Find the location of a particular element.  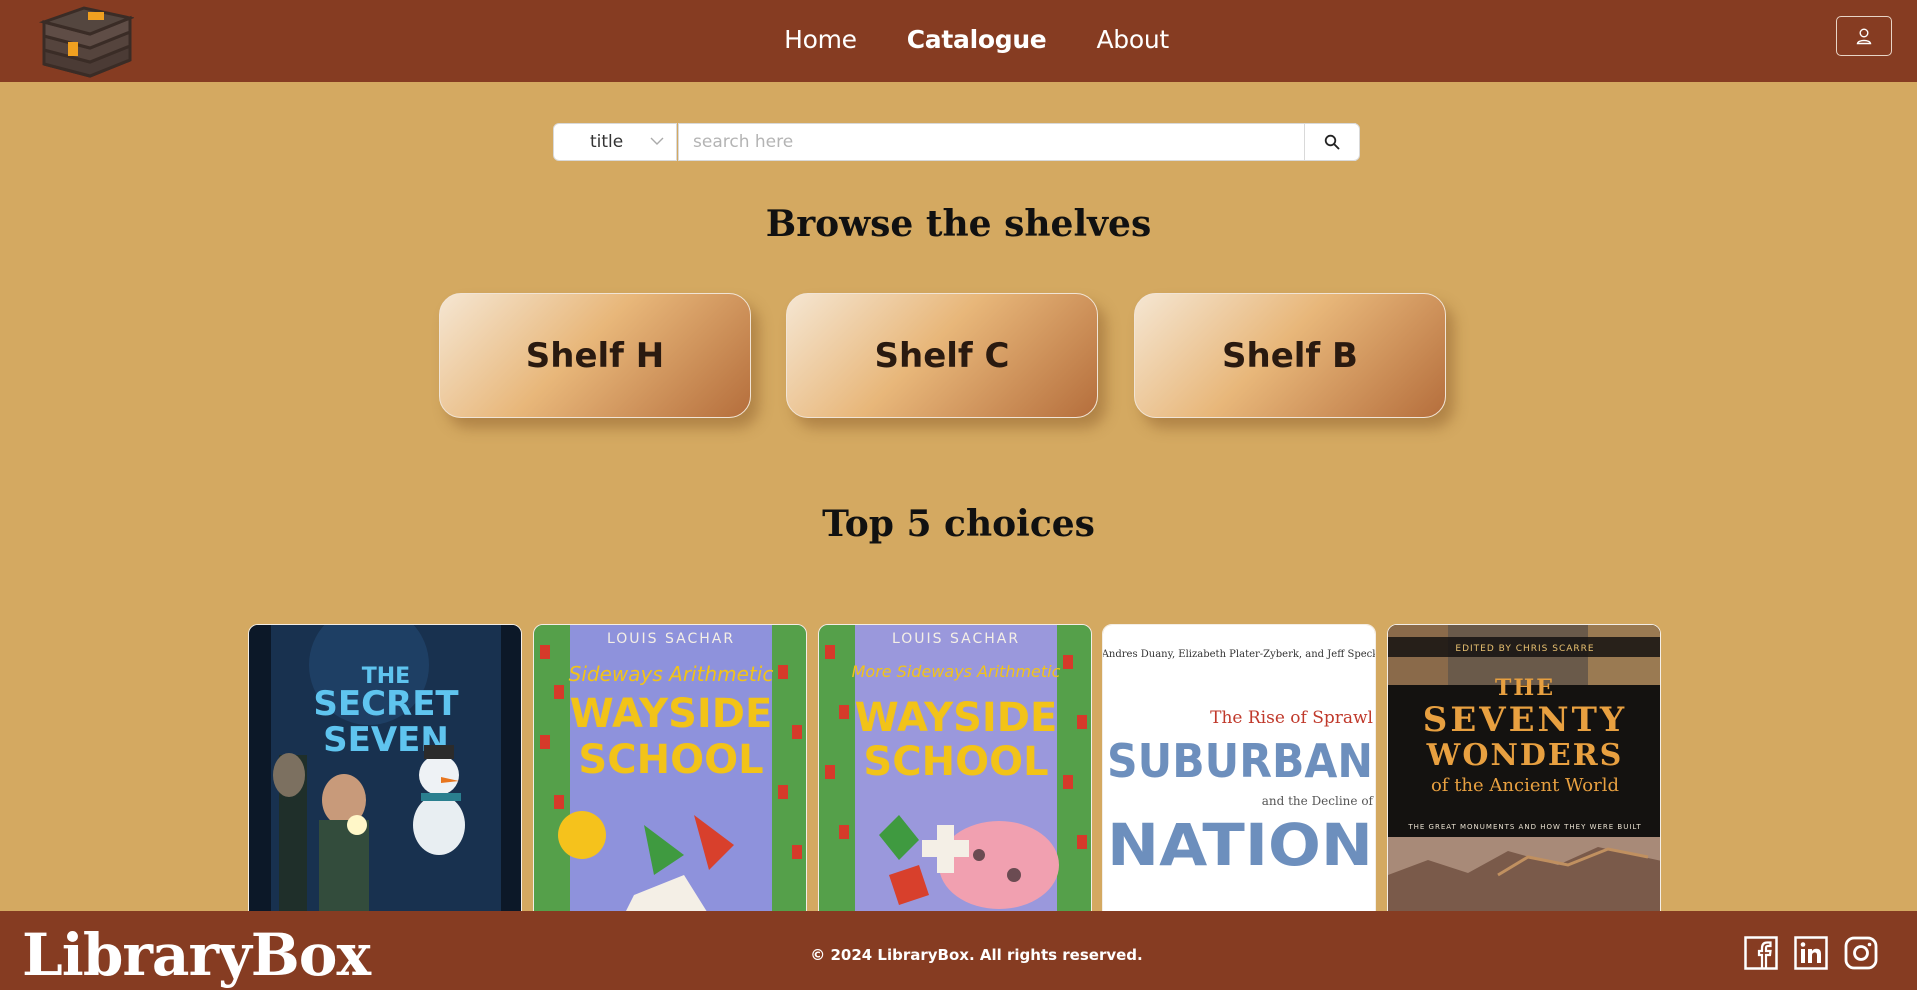

footer-copyright: © 2024 LibraryBox. All rights reserved. is located at coordinates (976, 955).